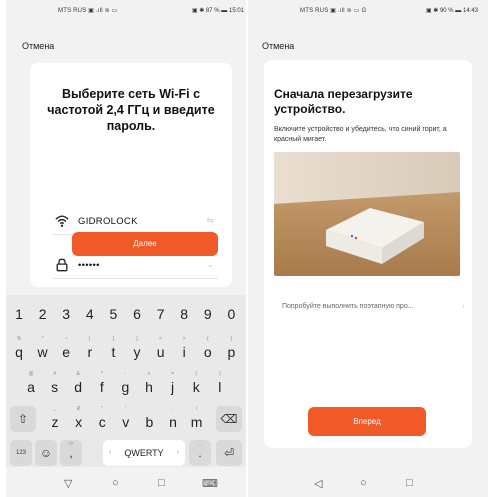 The image size is (488, 497). Describe the element at coordinates (196, 422) in the screenshot. I see `key-label: m` at that location.